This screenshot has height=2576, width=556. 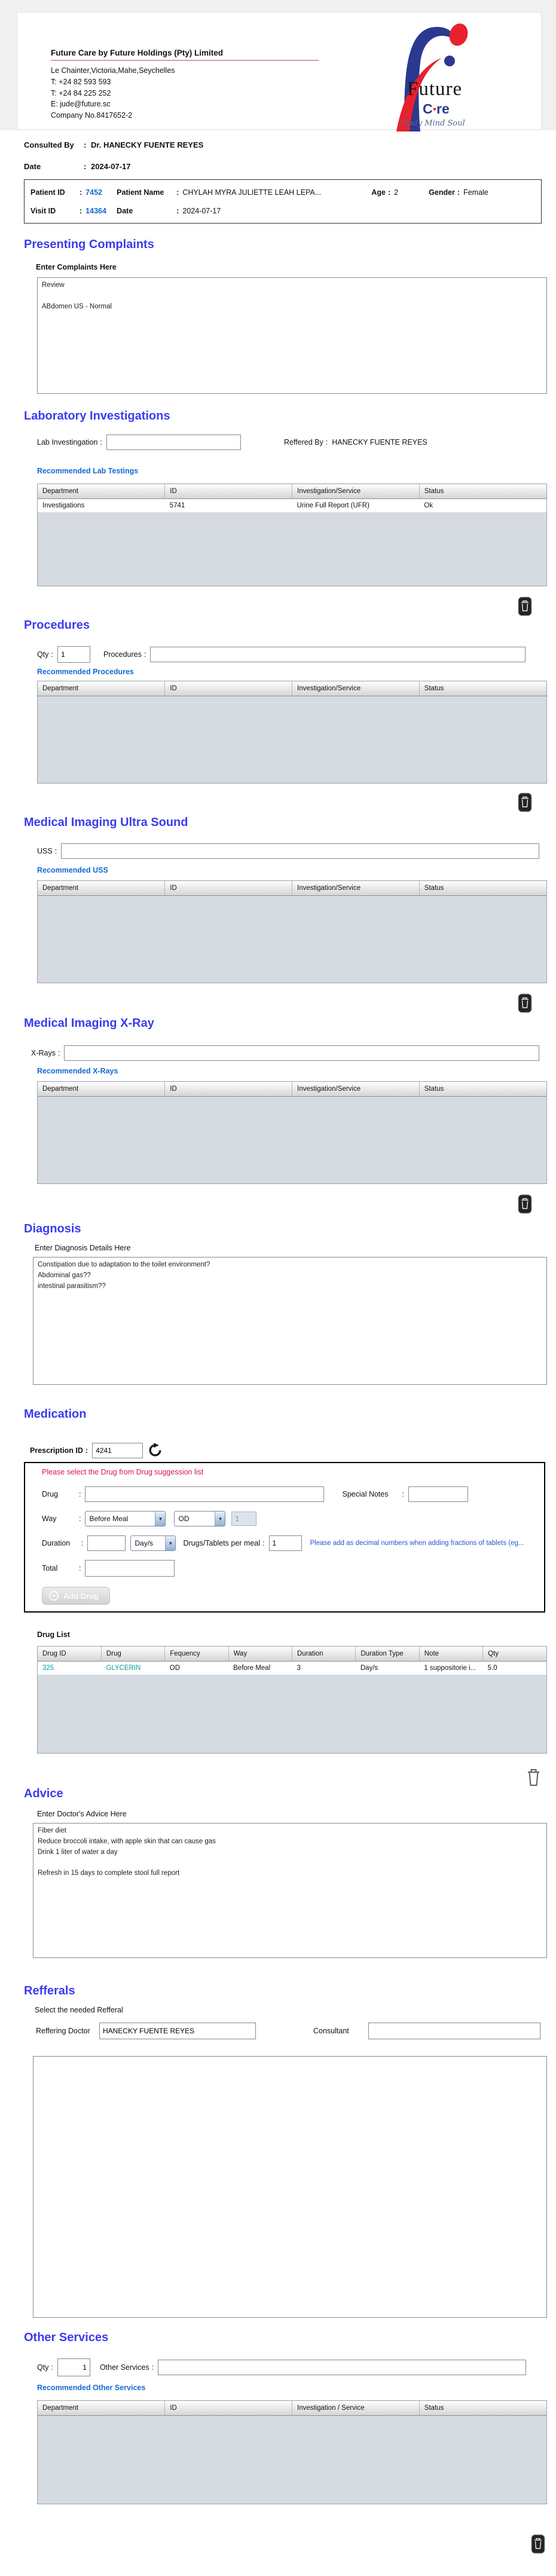 I want to click on procedures-table: Department ID Investigation/Service Status, so click(x=292, y=688).